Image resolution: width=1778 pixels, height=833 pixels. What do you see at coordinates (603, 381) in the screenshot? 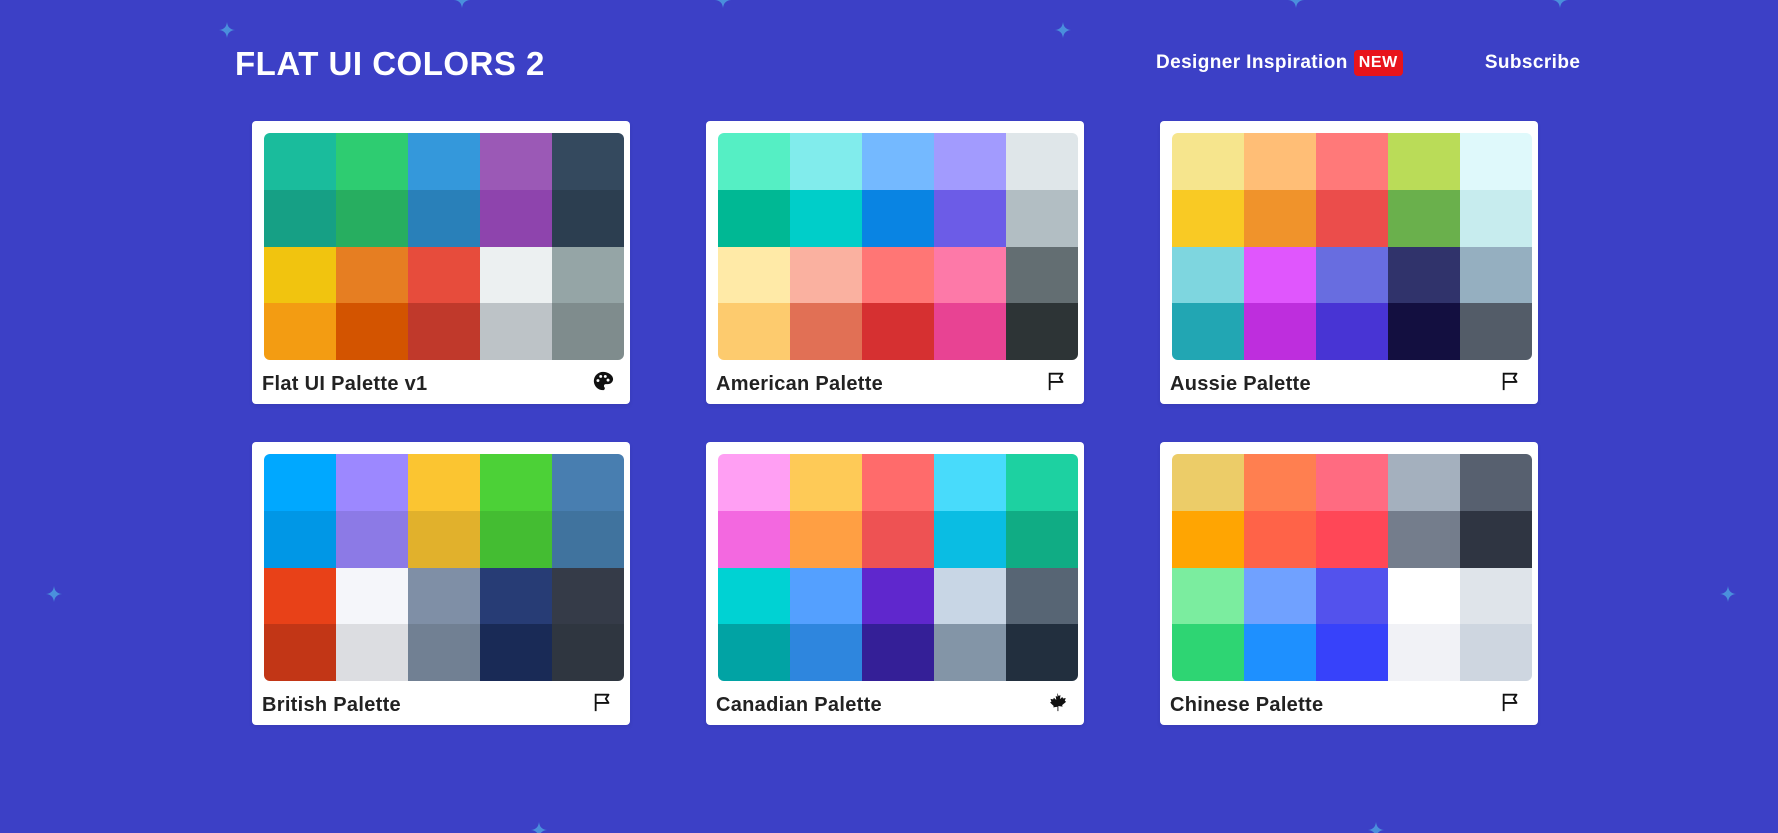
I see `palette-icon` at bounding box center [603, 381].